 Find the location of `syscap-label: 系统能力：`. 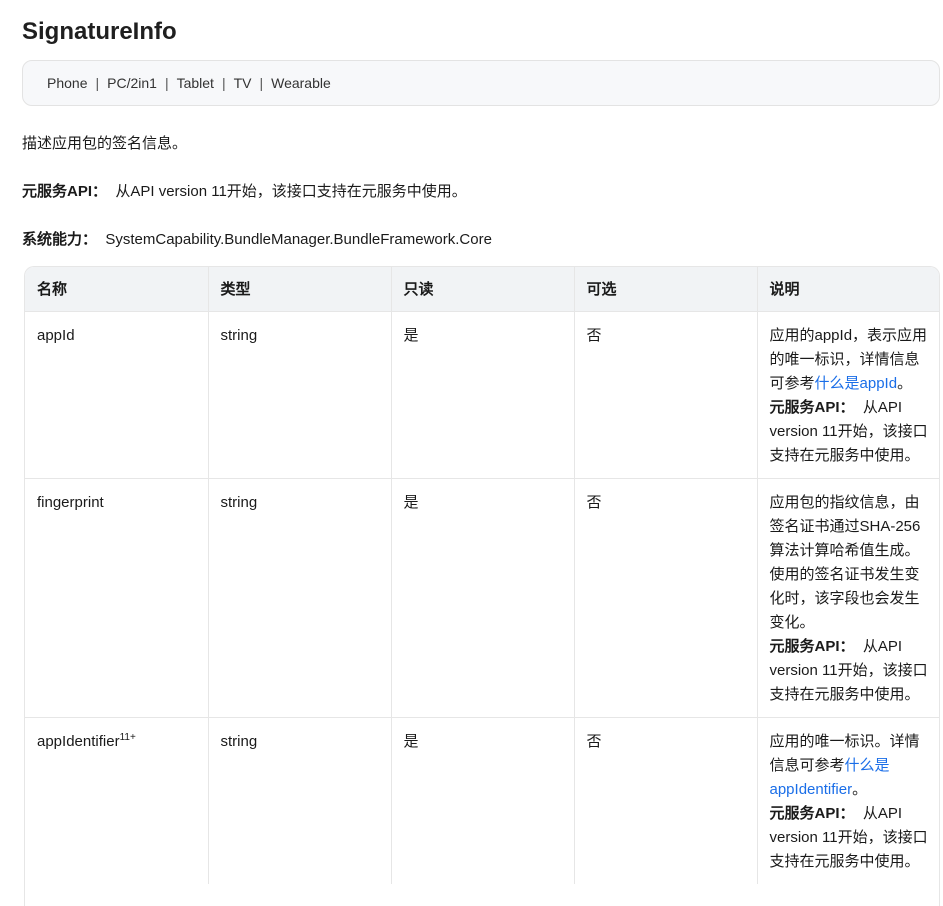

syscap-label: 系统能力： is located at coordinates (60, 239).